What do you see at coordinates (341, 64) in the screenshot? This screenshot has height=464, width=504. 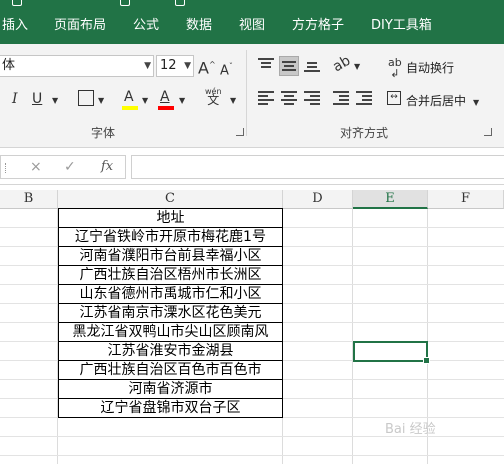 I see `orientation-icon: ab` at bounding box center [341, 64].